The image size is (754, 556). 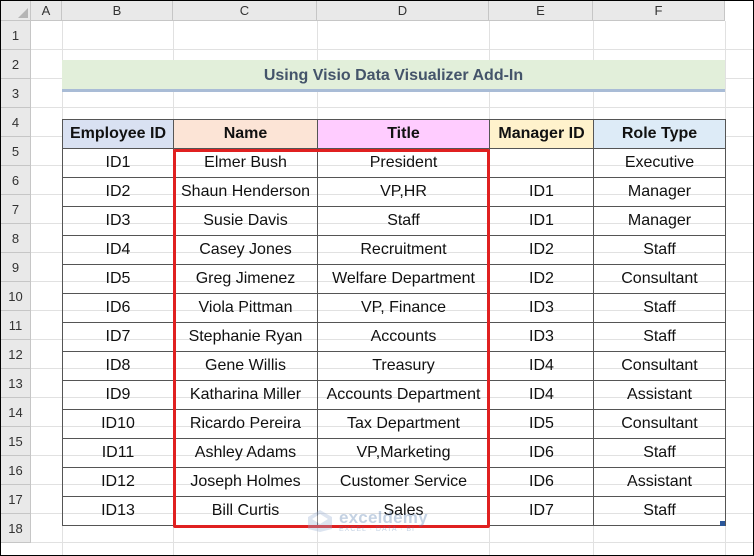 I want to click on table-cell: Katharina Miller, so click(x=245, y=395).